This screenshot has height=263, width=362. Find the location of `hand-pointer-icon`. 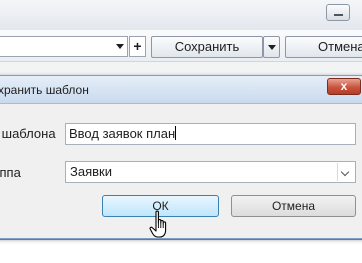

hand-pointer-icon is located at coordinates (158, 224).